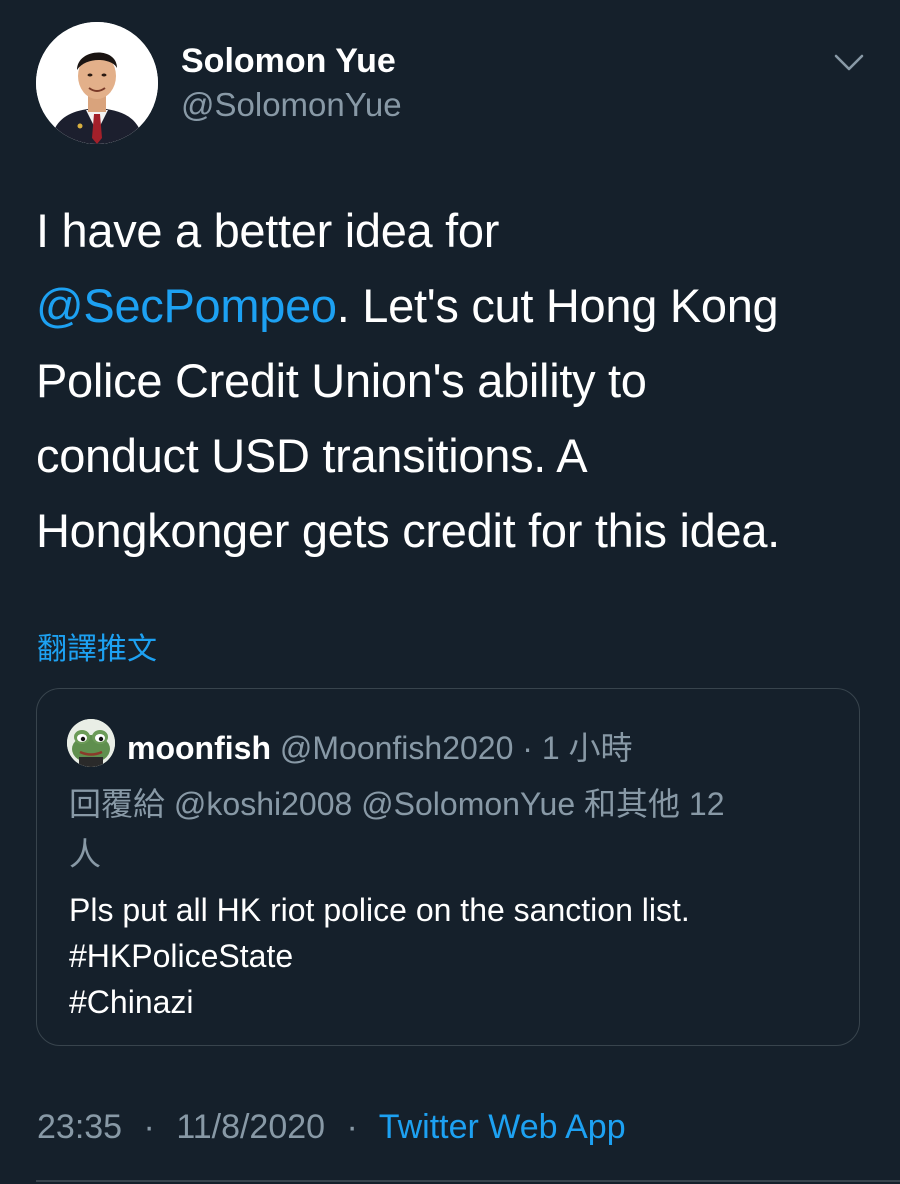 This screenshot has height=1184, width=900. Describe the element at coordinates (587, 748) in the screenshot. I see `quoted-timestamp: 1 小時` at that location.